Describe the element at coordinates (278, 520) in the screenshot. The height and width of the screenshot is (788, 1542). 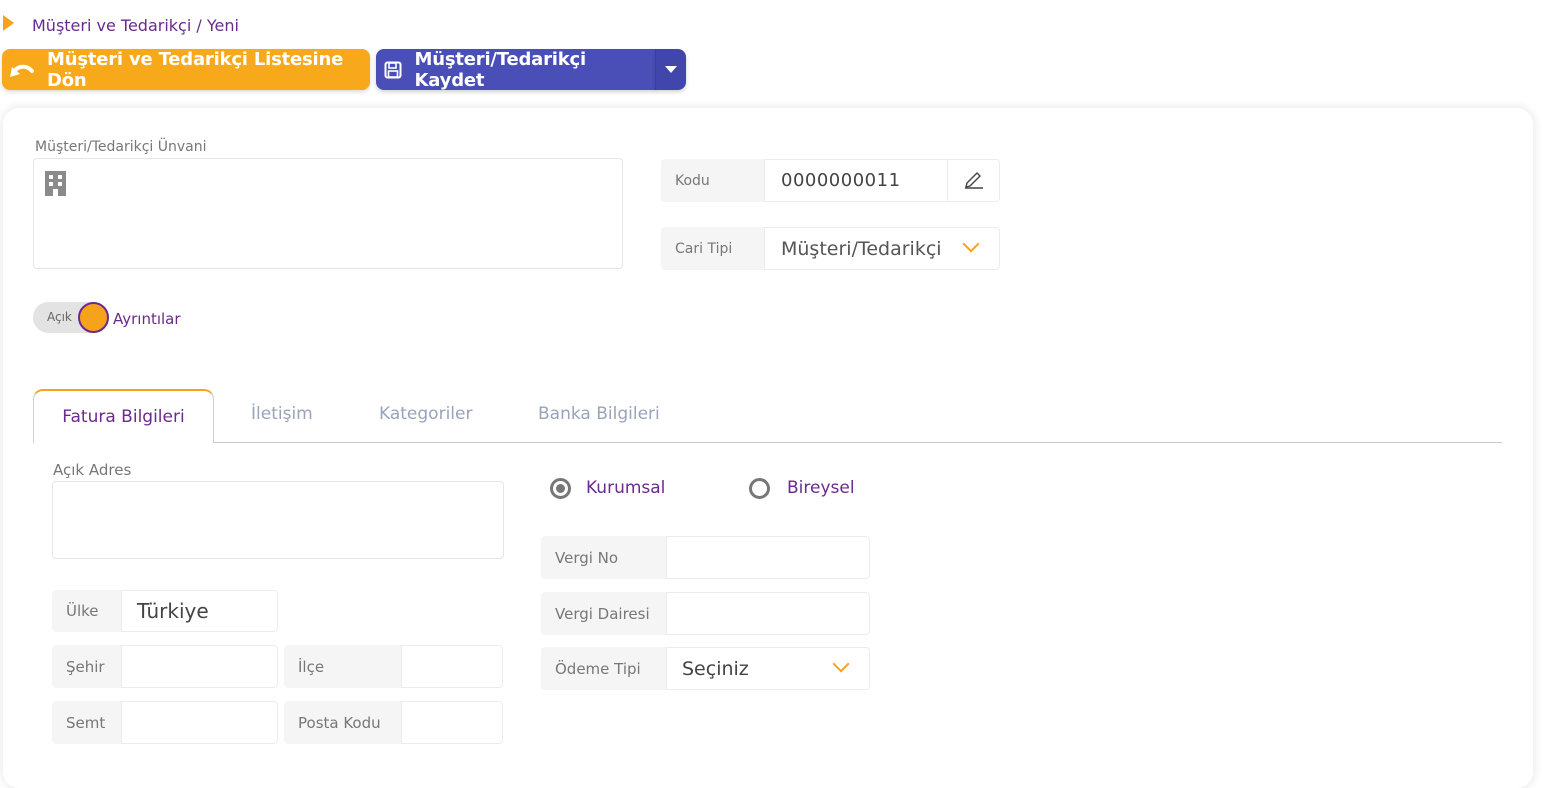
I see `address-textarea` at that location.